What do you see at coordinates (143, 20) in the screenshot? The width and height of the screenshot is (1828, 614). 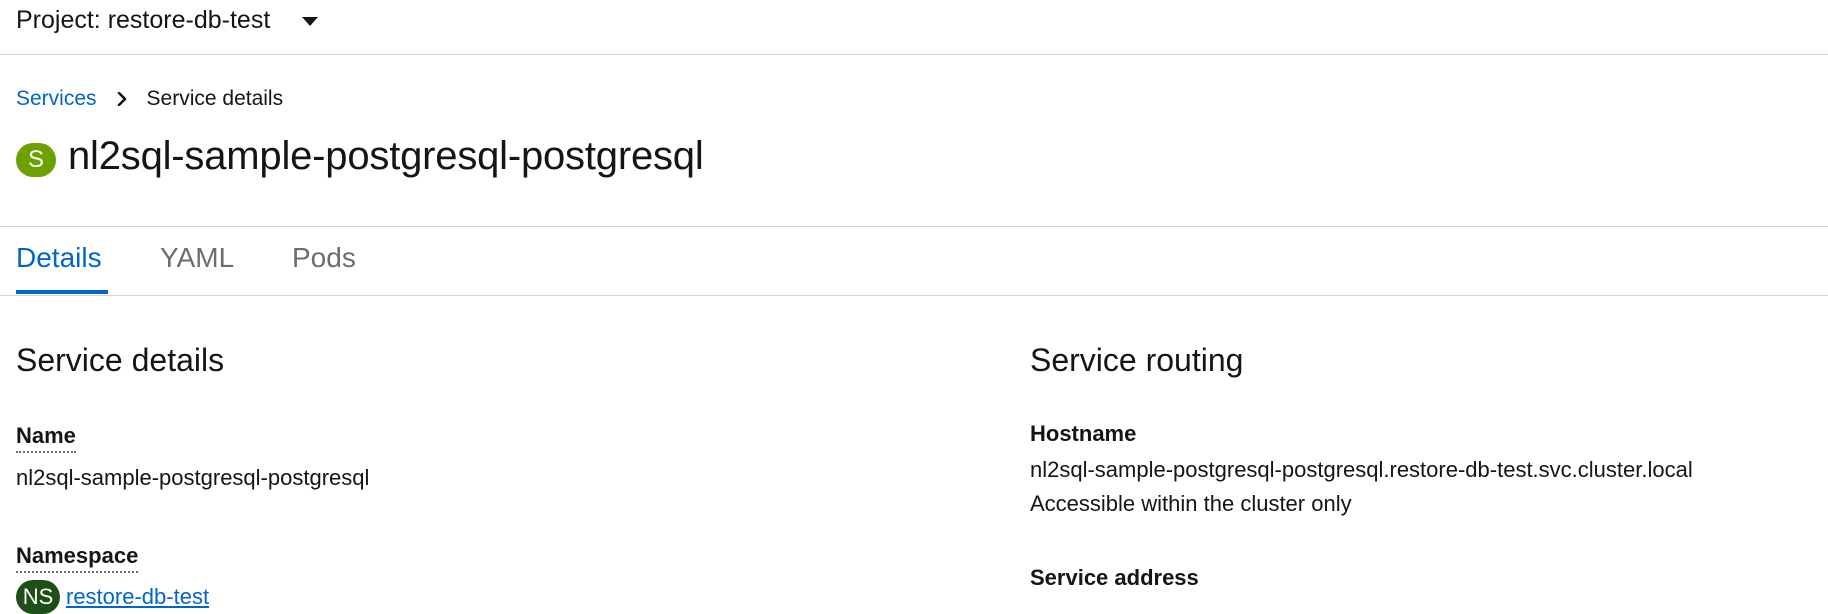 I see `project-selector-label: Project: restore-db-test` at bounding box center [143, 20].